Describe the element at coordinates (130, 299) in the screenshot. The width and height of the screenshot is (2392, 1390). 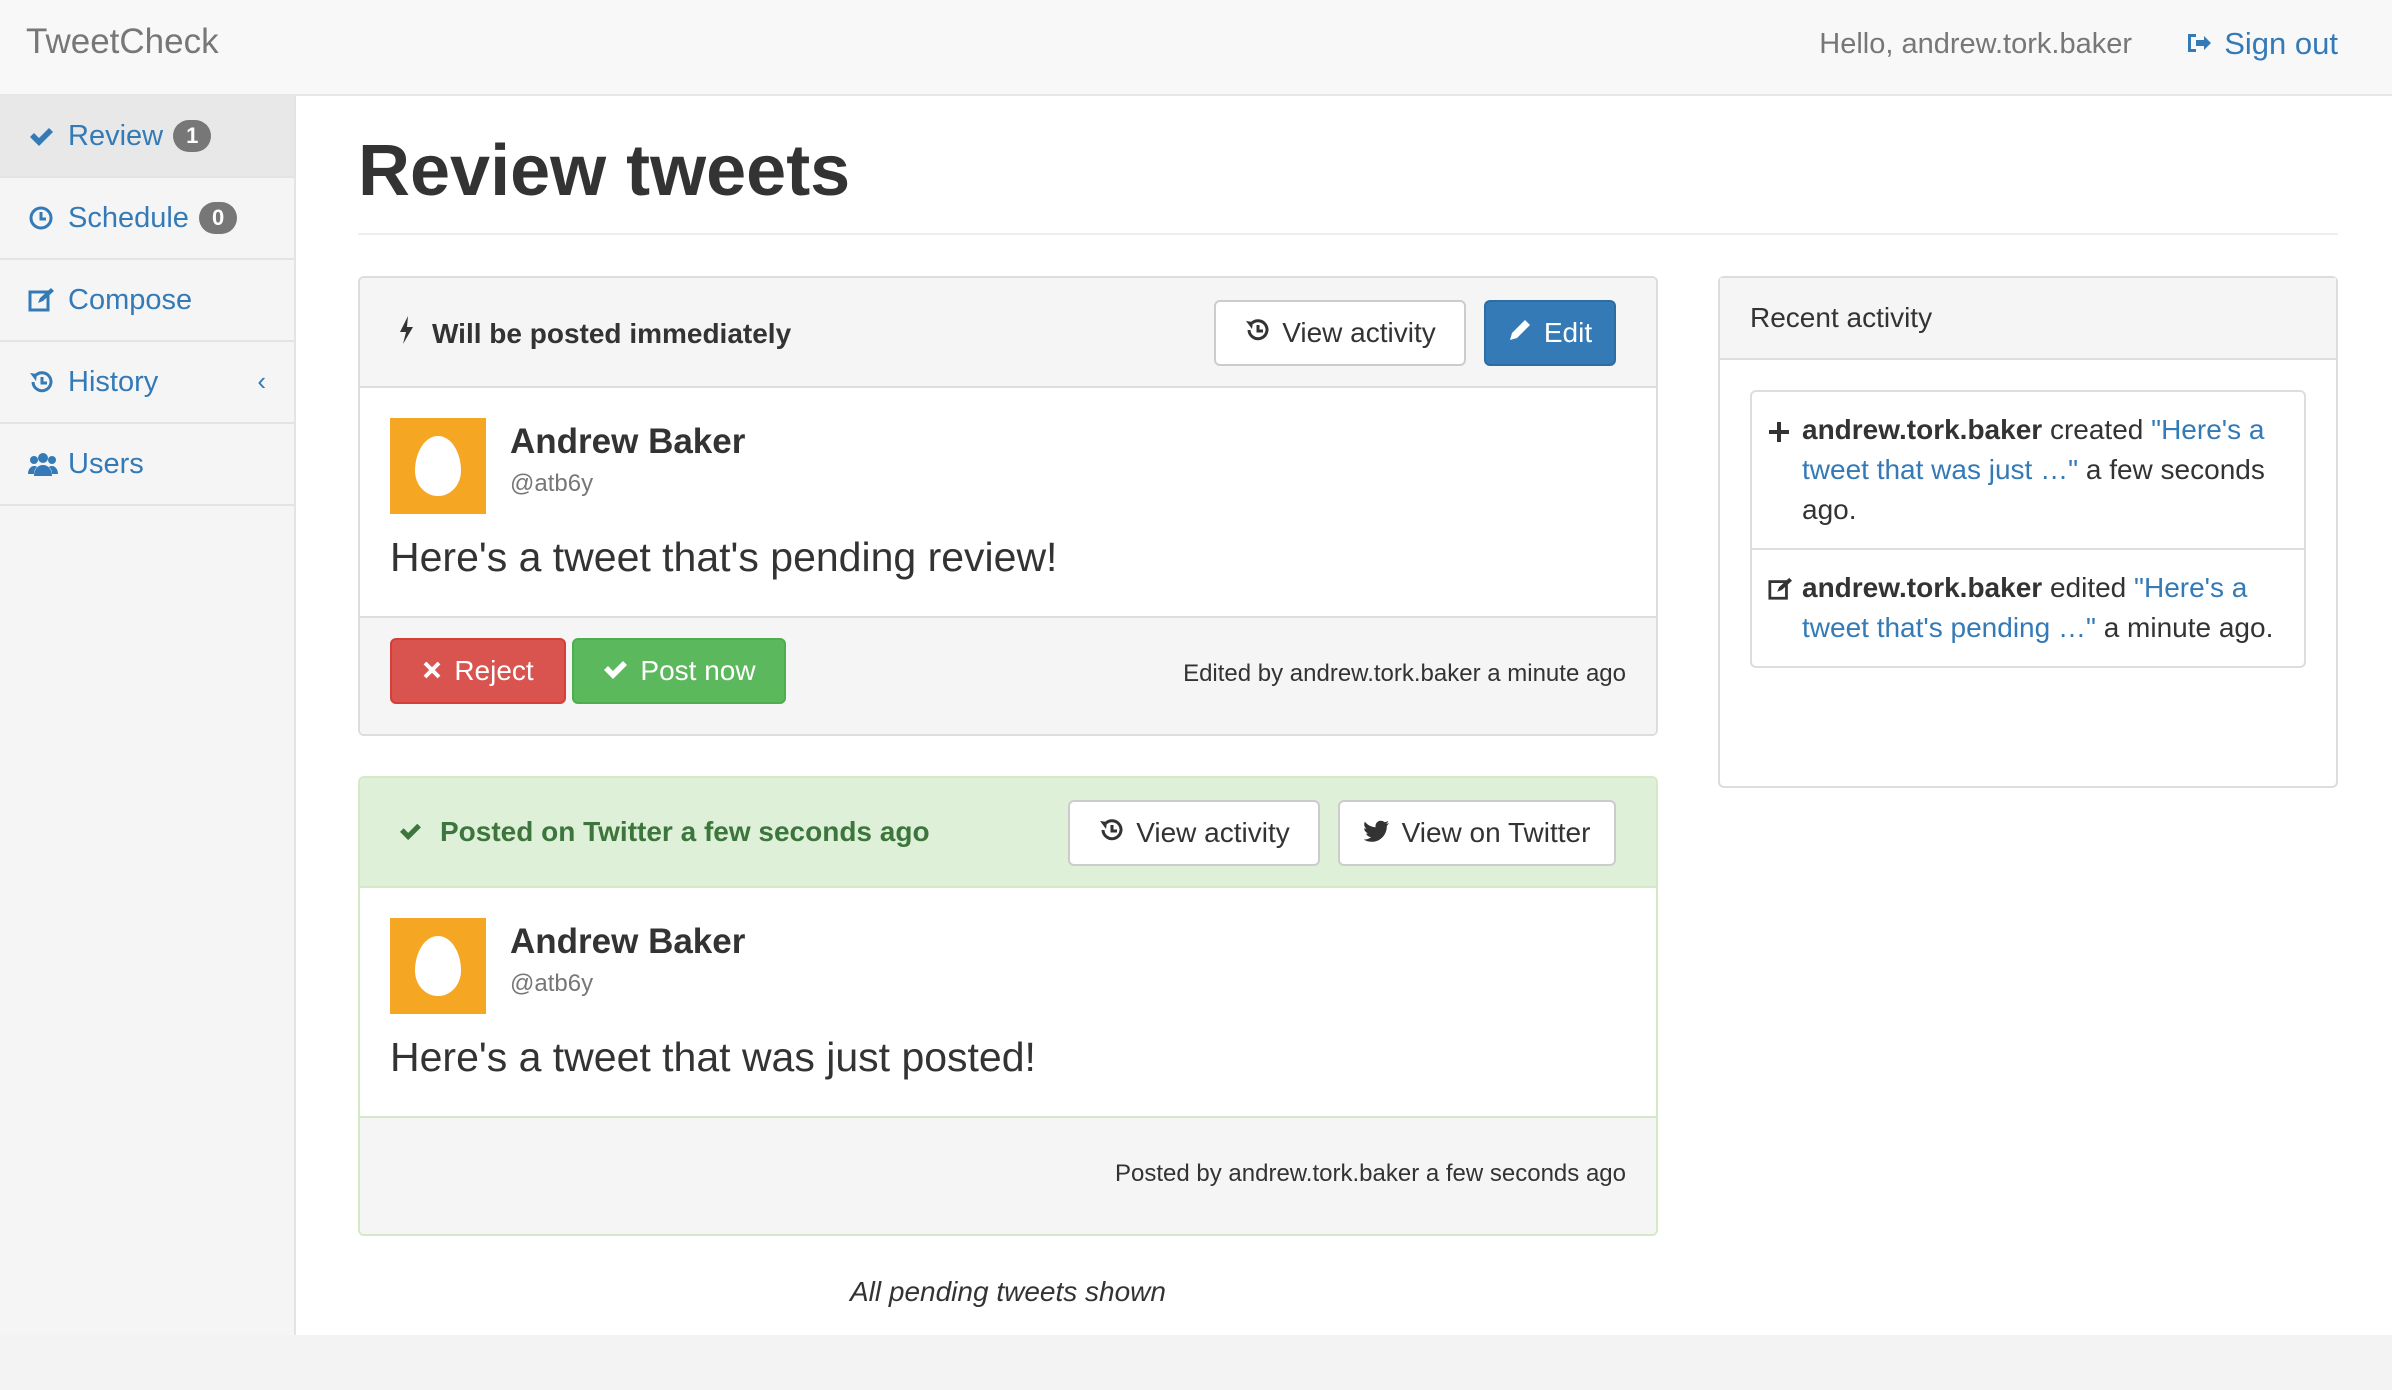
I see `sidebar-item-label: Compose` at that location.